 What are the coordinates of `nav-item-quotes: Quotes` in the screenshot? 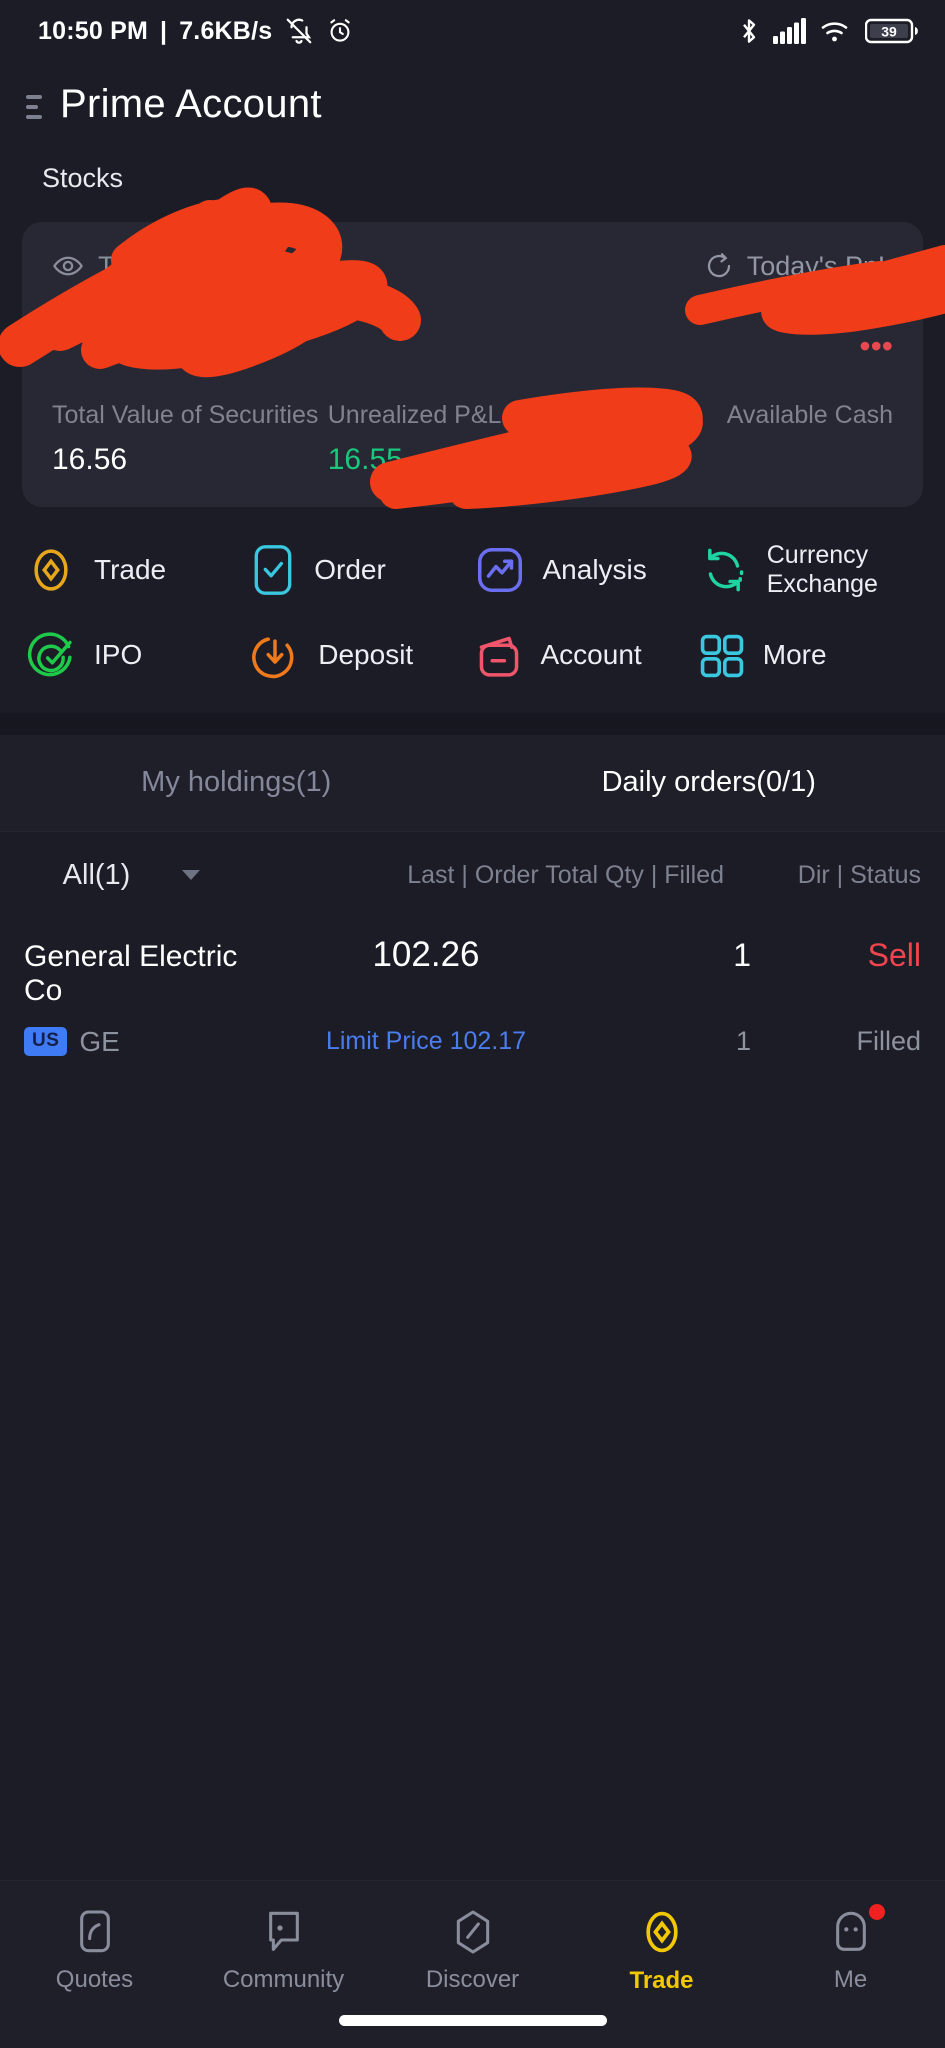 It's located at (94, 1951).